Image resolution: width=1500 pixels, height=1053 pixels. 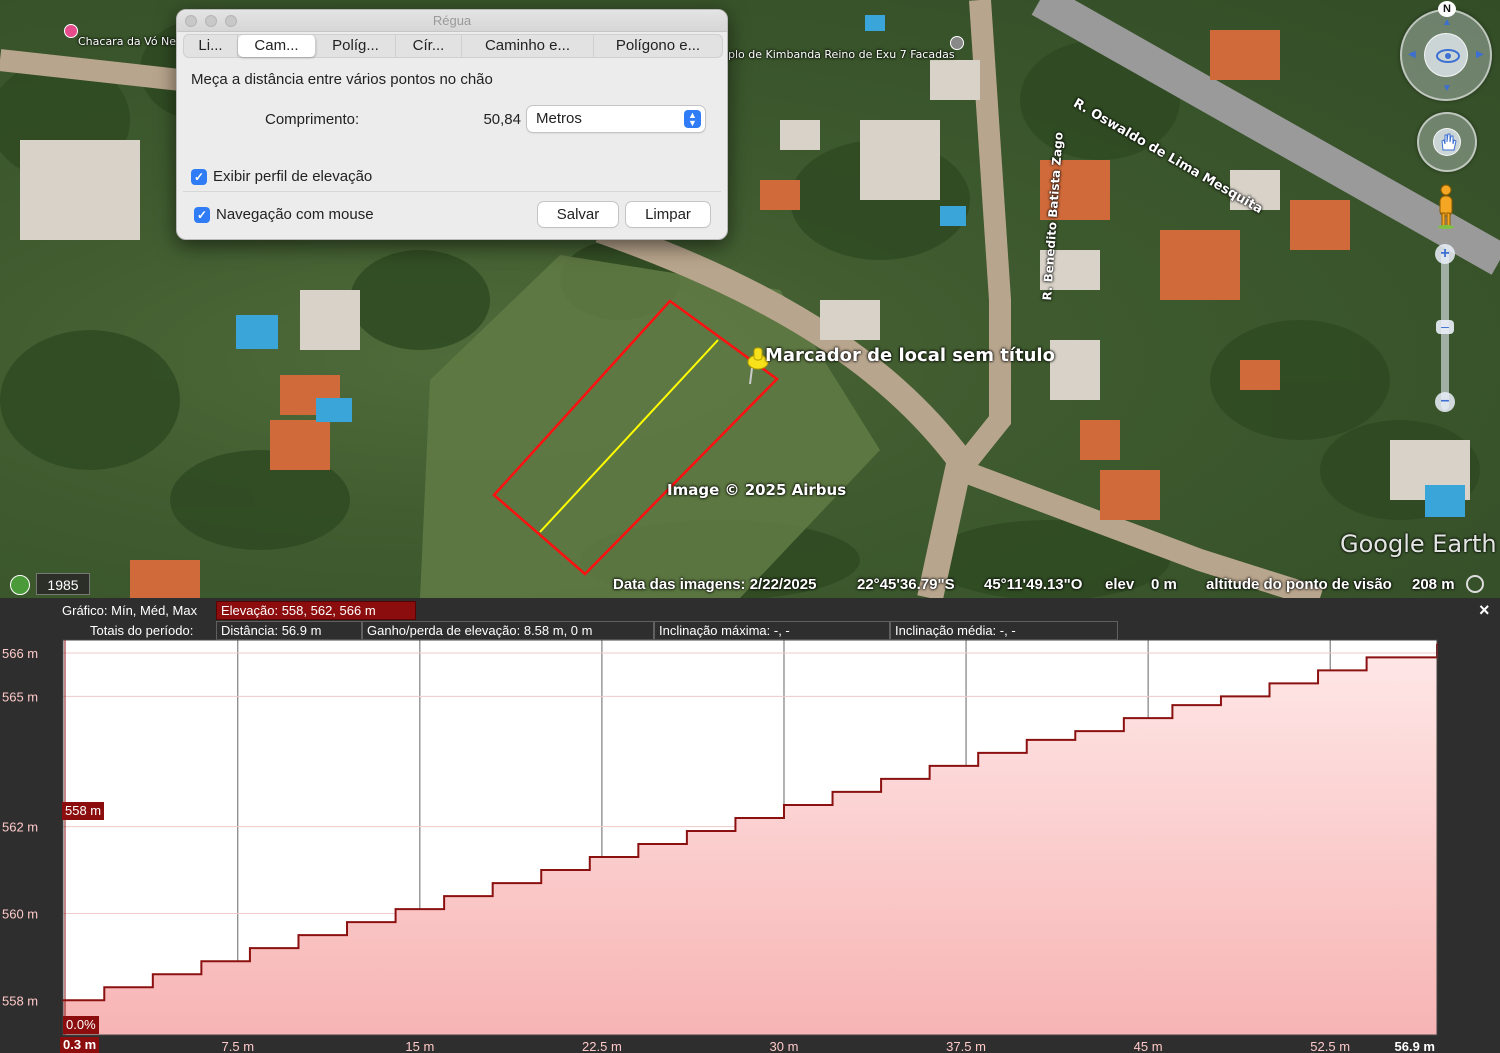 What do you see at coordinates (419, 1046) in the screenshot?
I see `x-tick-label: 15 m` at bounding box center [419, 1046].